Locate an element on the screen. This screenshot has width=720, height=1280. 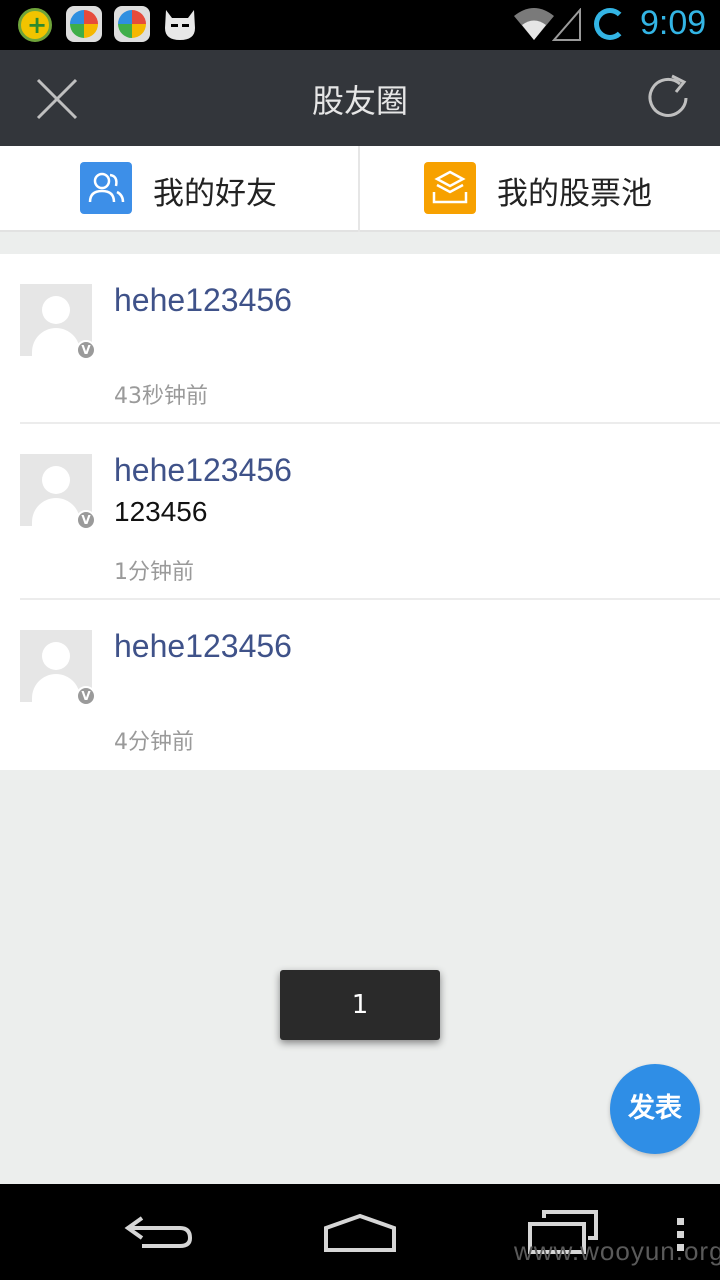
back-icon is located at coordinates (159, 1232).